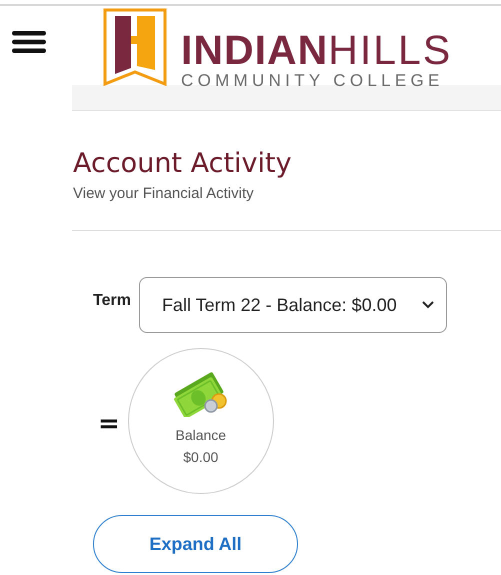  Describe the element at coordinates (183, 164) in the screenshot. I see `page-title: Account Activity` at that location.